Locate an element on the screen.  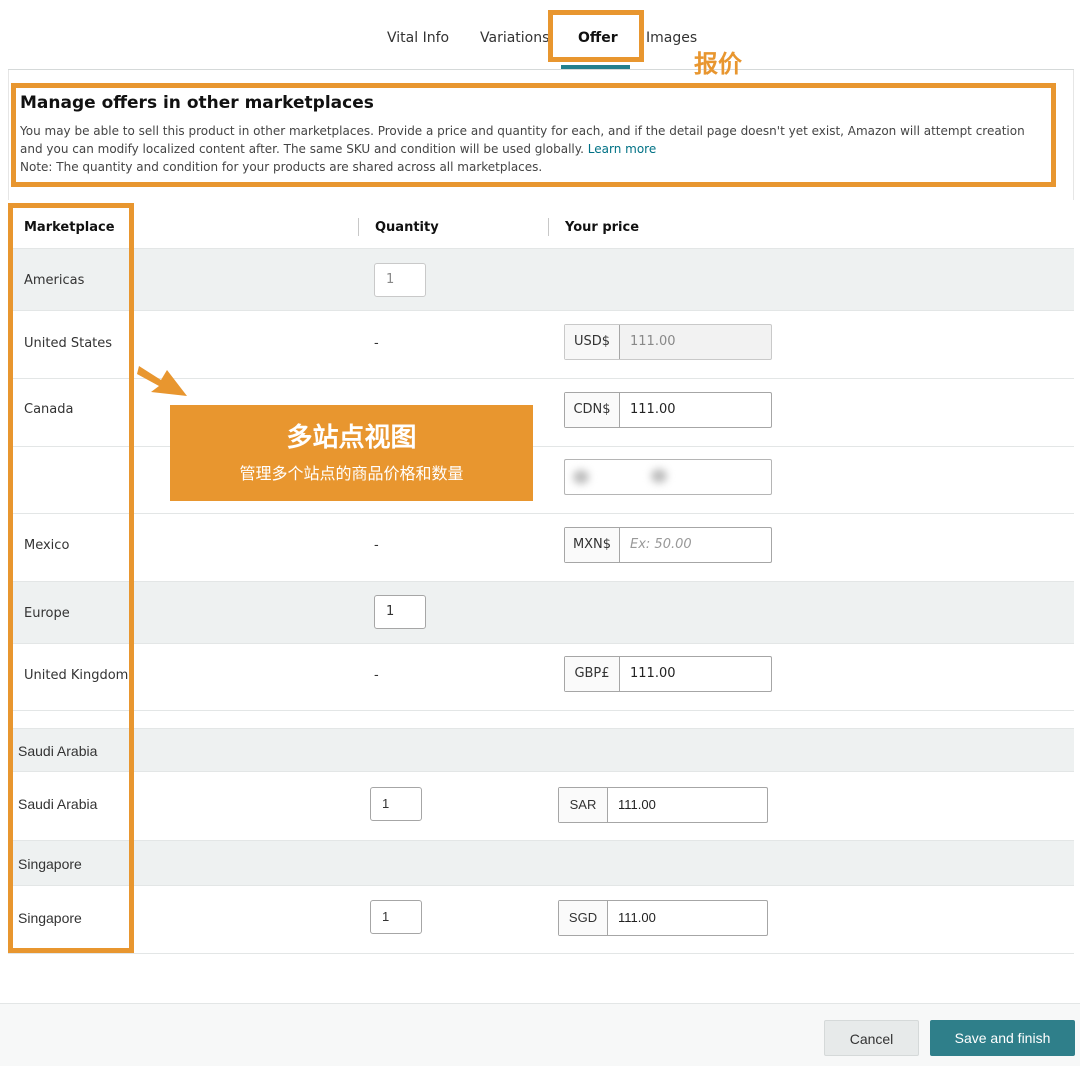
multi-marketplace-callout: 多站点视图 管理多个站点的商品价格和数量 is located at coordinates (351, 453).